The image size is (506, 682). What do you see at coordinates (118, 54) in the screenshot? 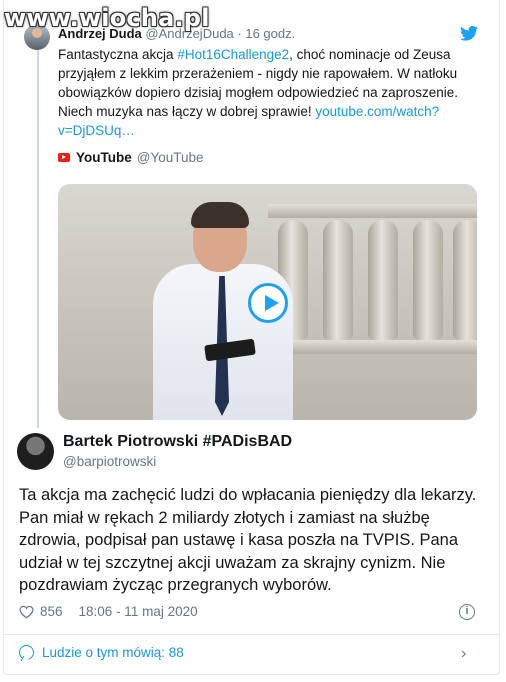
I see `parent-text-start: Fantastyczna akcja` at bounding box center [118, 54].